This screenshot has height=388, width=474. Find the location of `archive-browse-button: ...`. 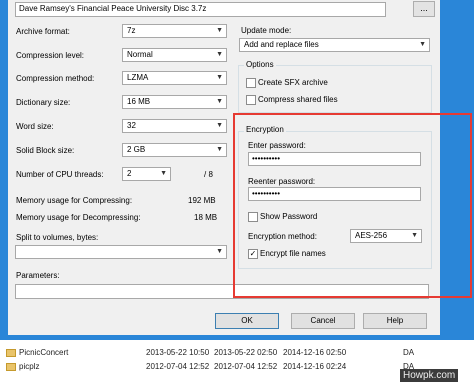

archive-browse-button: ... is located at coordinates (424, 9).